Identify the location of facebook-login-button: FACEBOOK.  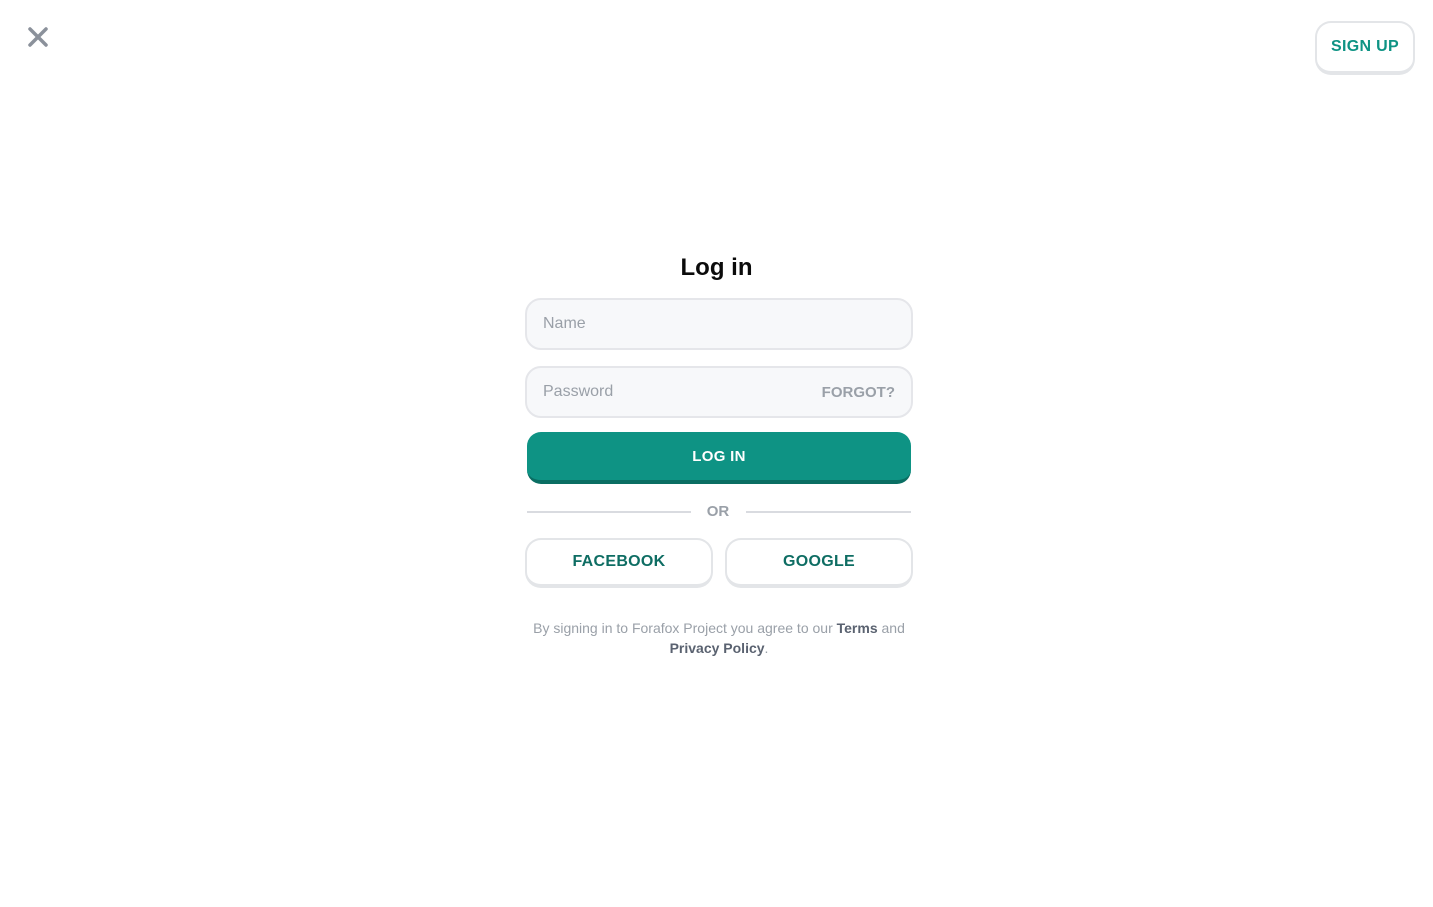
(619, 563).